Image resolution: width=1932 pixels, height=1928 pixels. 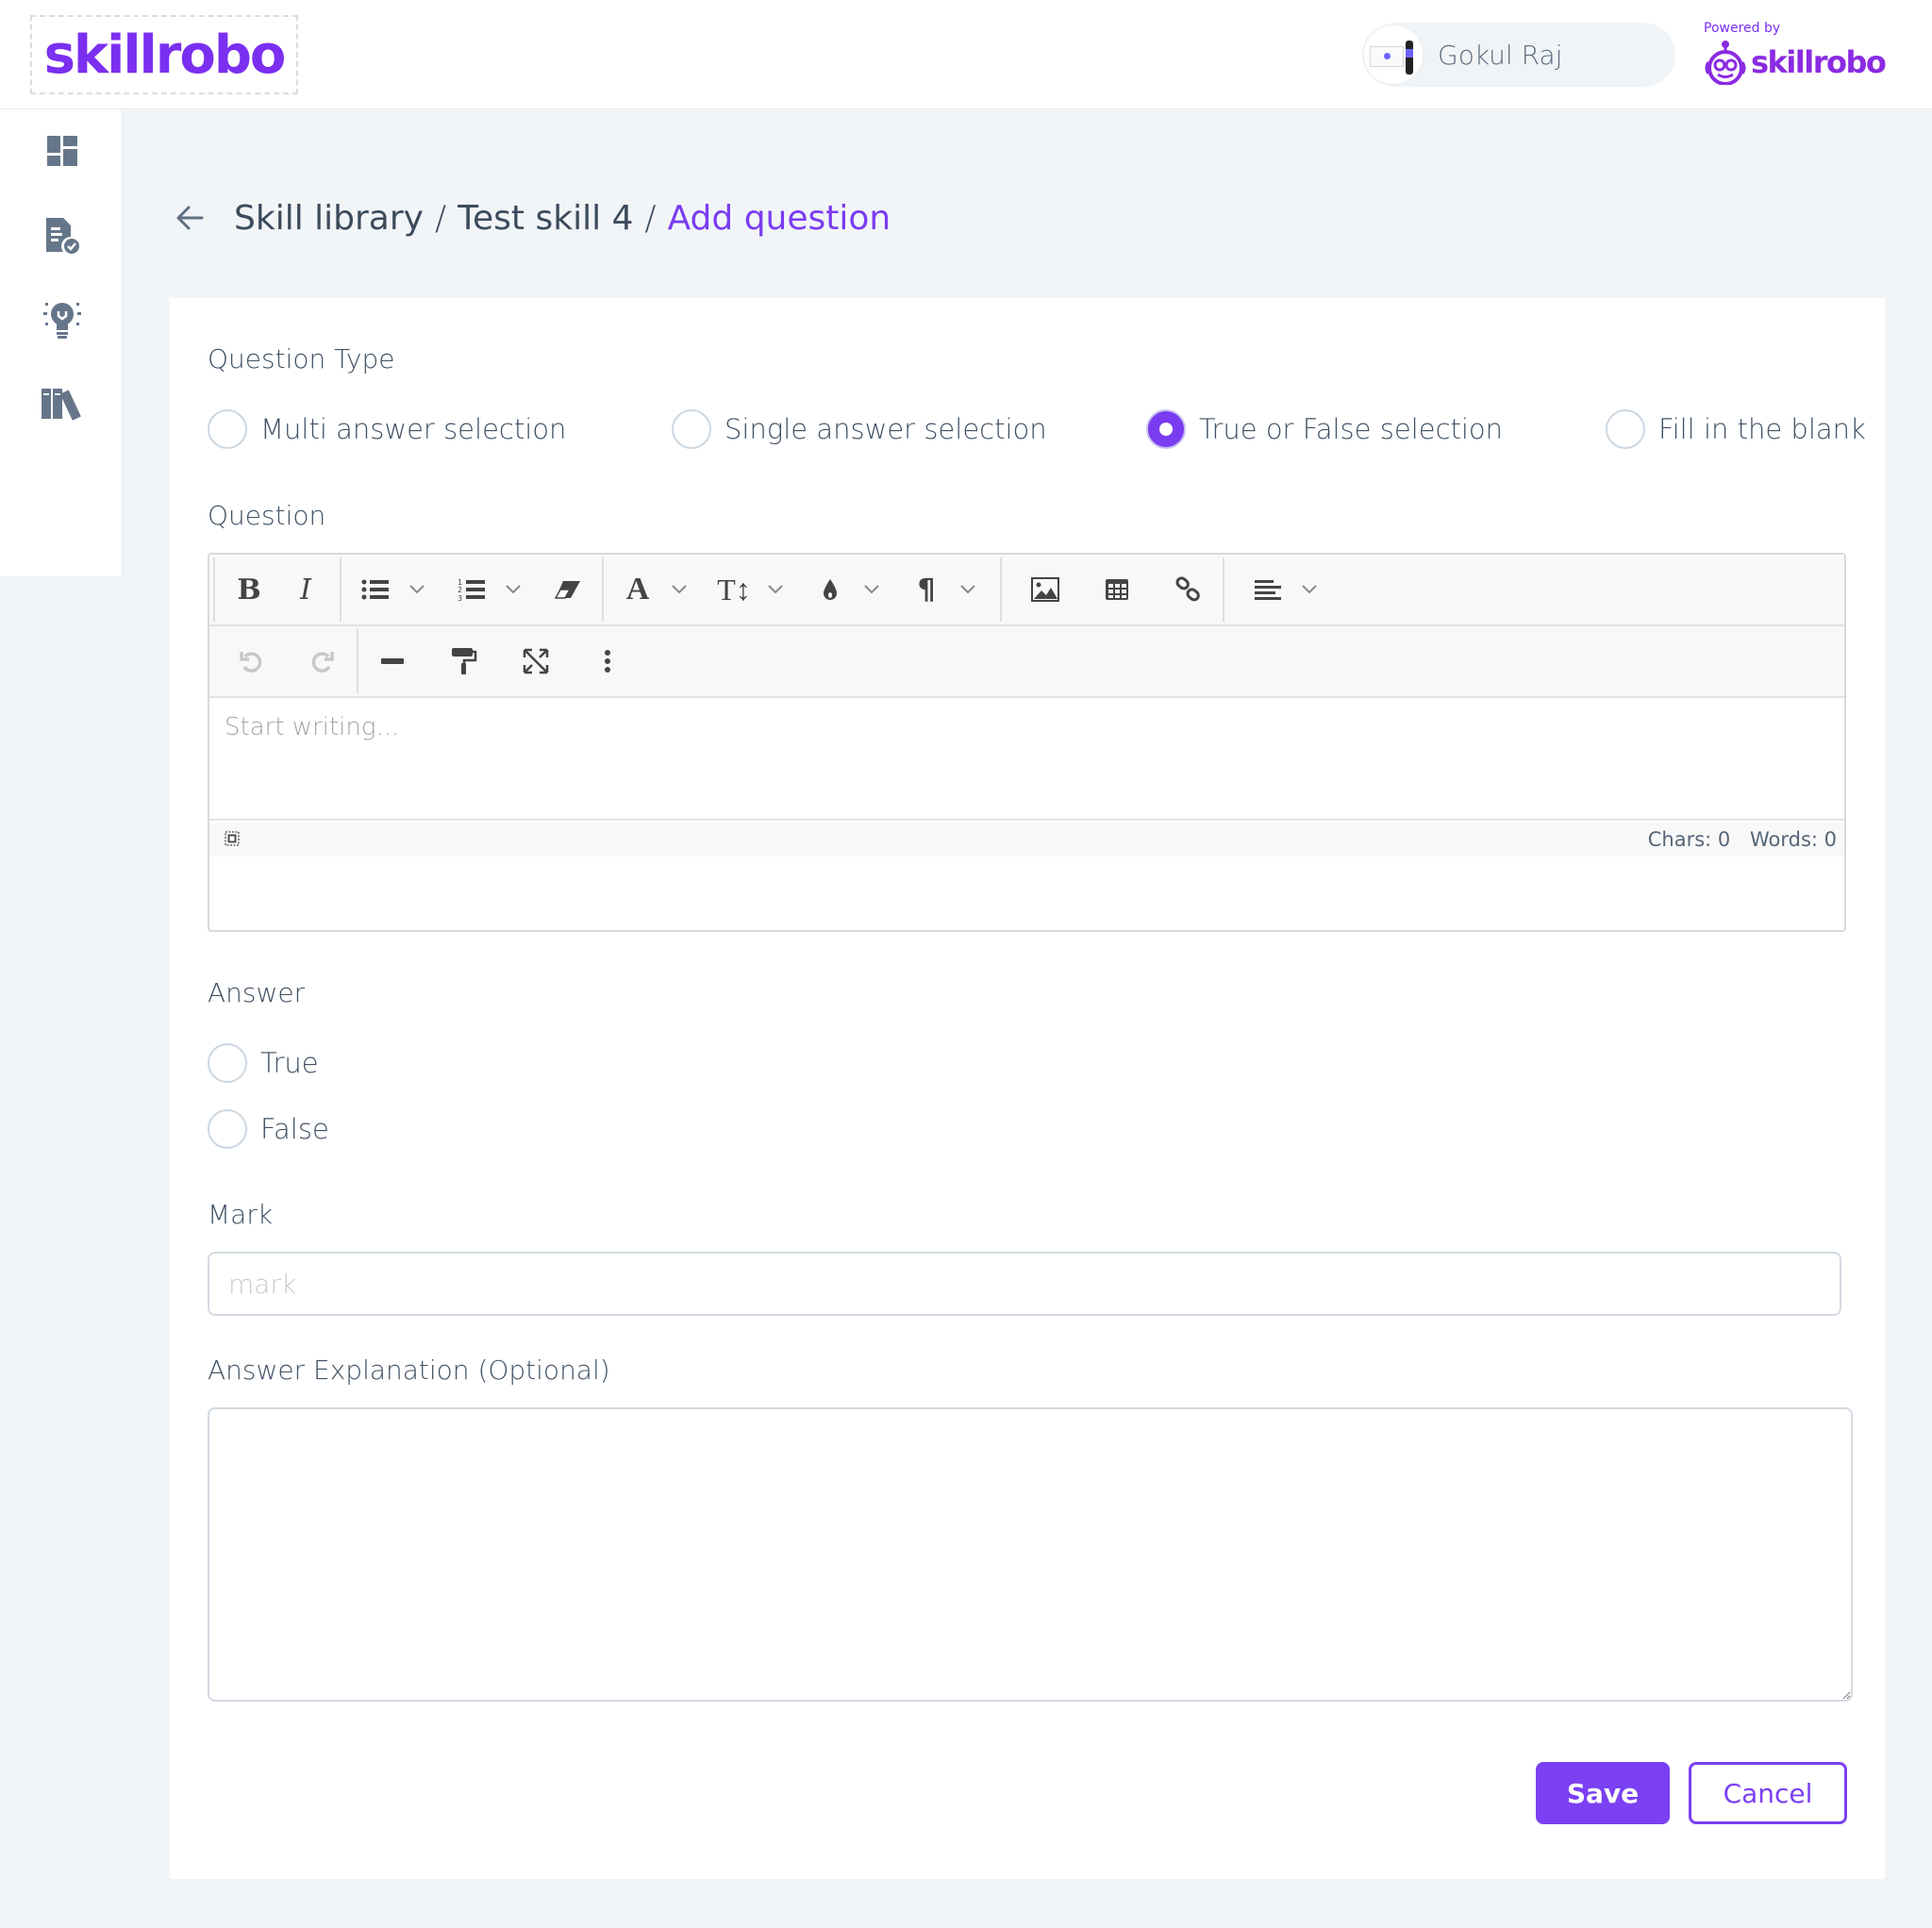 What do you see at coordinates (1689, 839) in the screenshot?
I see `char-count: Chars: 0` at bounding box center [1689, 839].